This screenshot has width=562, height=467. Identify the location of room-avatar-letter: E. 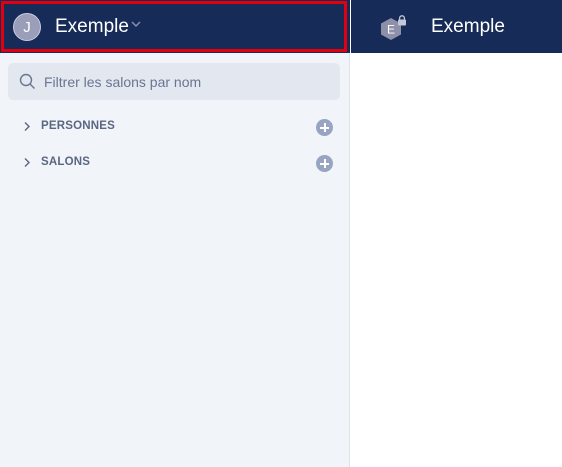
(391, 30).